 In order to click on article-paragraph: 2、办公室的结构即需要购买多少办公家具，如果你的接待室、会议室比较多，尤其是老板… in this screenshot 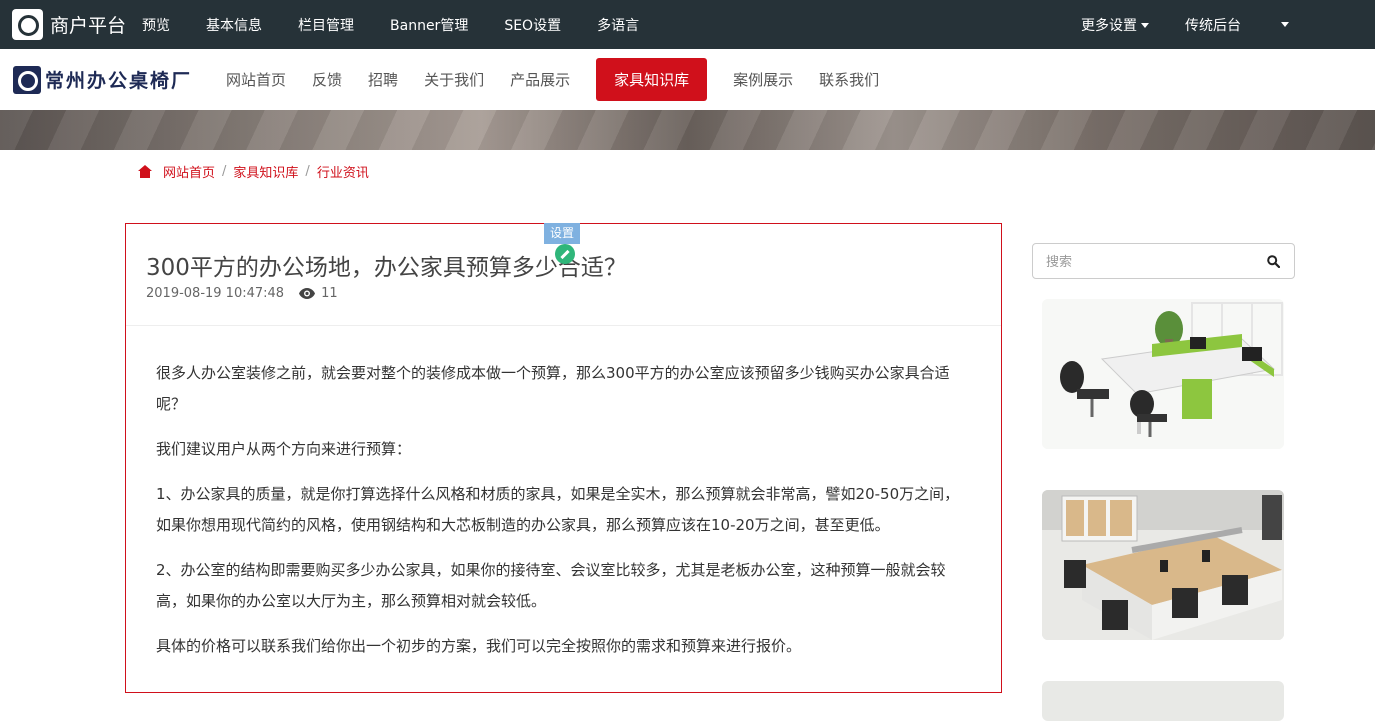, I will do `click(551, 585)`.